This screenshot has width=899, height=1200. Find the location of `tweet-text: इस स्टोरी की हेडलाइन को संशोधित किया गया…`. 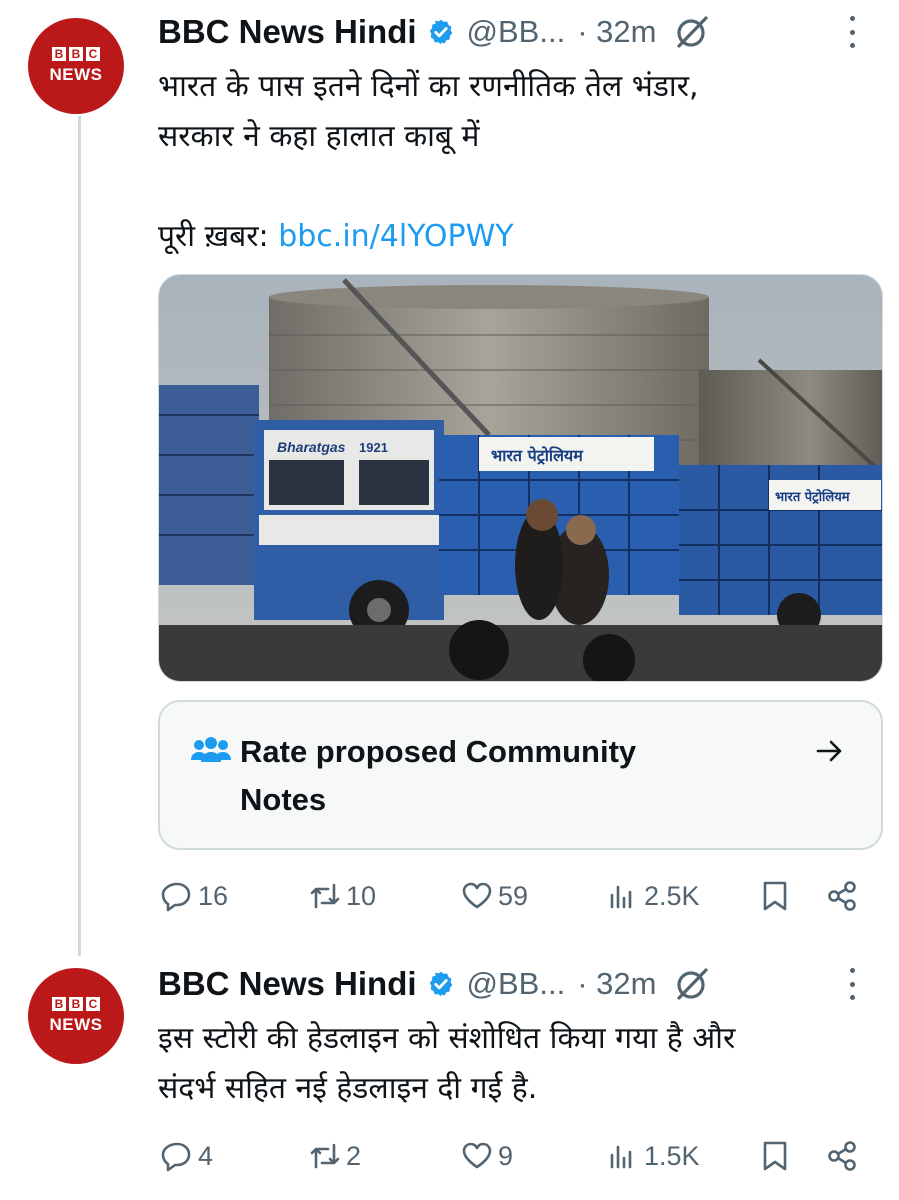

tweet-text: इस स्टोरी की हेडलाइन को संशोधित किया गया… is located at coordinates (513, 1064).